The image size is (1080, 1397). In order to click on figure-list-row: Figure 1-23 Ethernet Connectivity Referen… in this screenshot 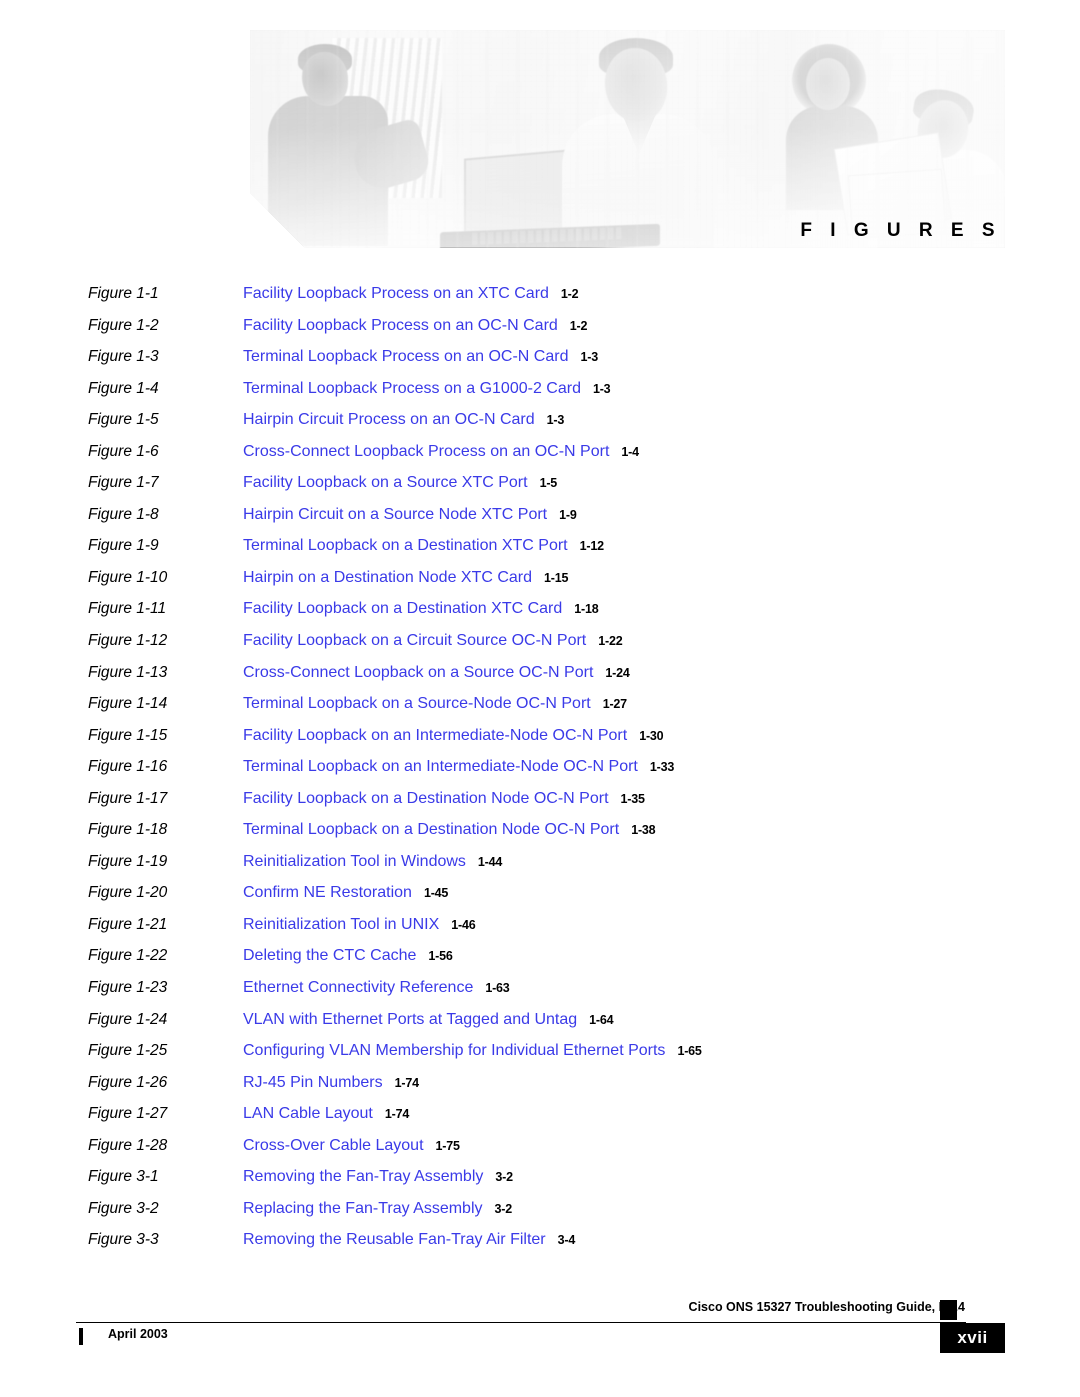, I will do `click(540, 988)`.